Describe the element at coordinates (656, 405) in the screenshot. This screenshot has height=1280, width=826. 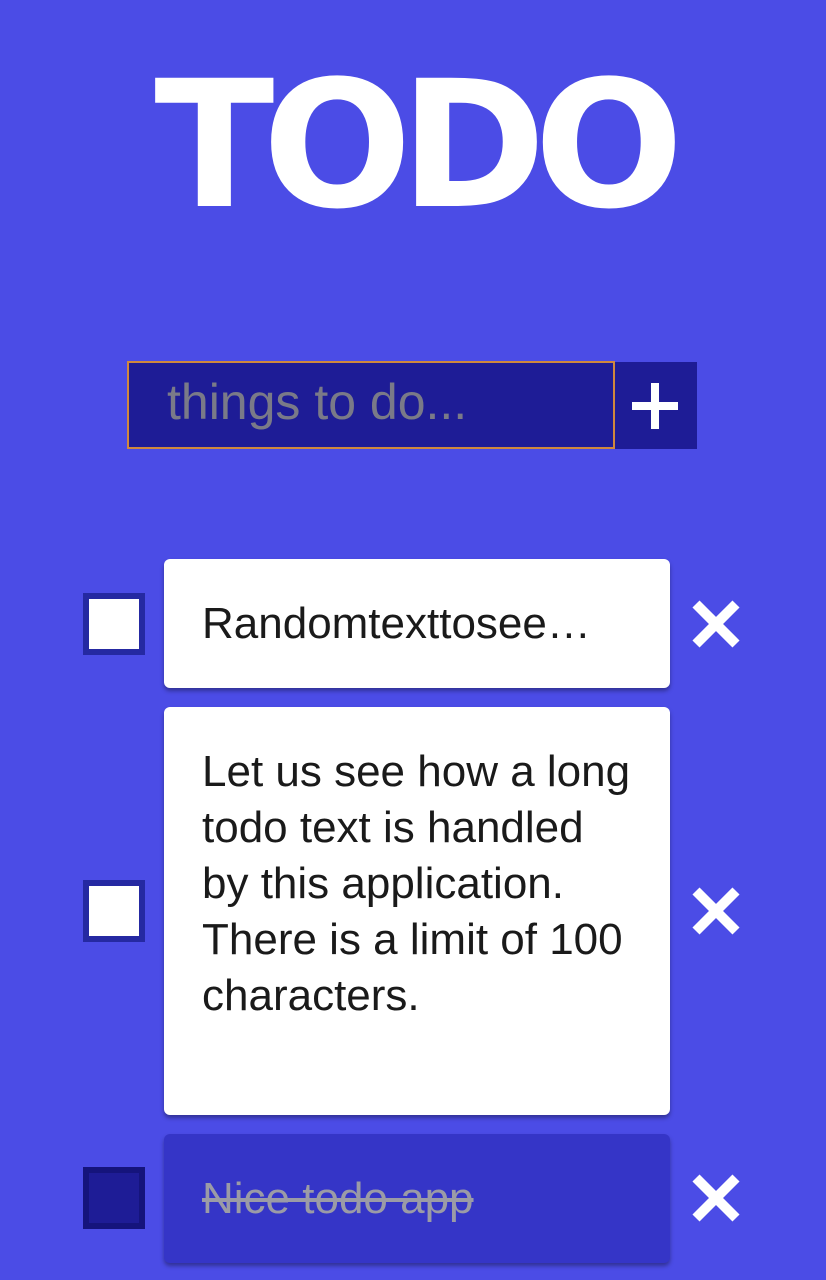
I see `add-todo-button` at that location.